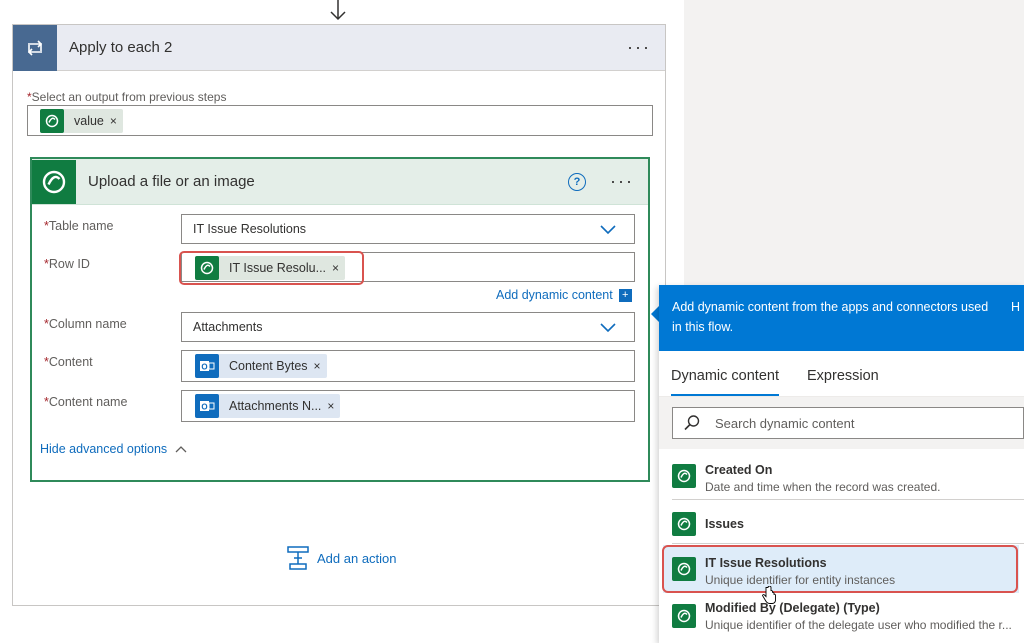 Image resolution: width=1024 pixels, height=643 pixels. What do you see at coordinates (408, 229) in the screenshot?
I see `table-name-dropdown: IT Issue Resolutions` at bounding box center [408, 229].